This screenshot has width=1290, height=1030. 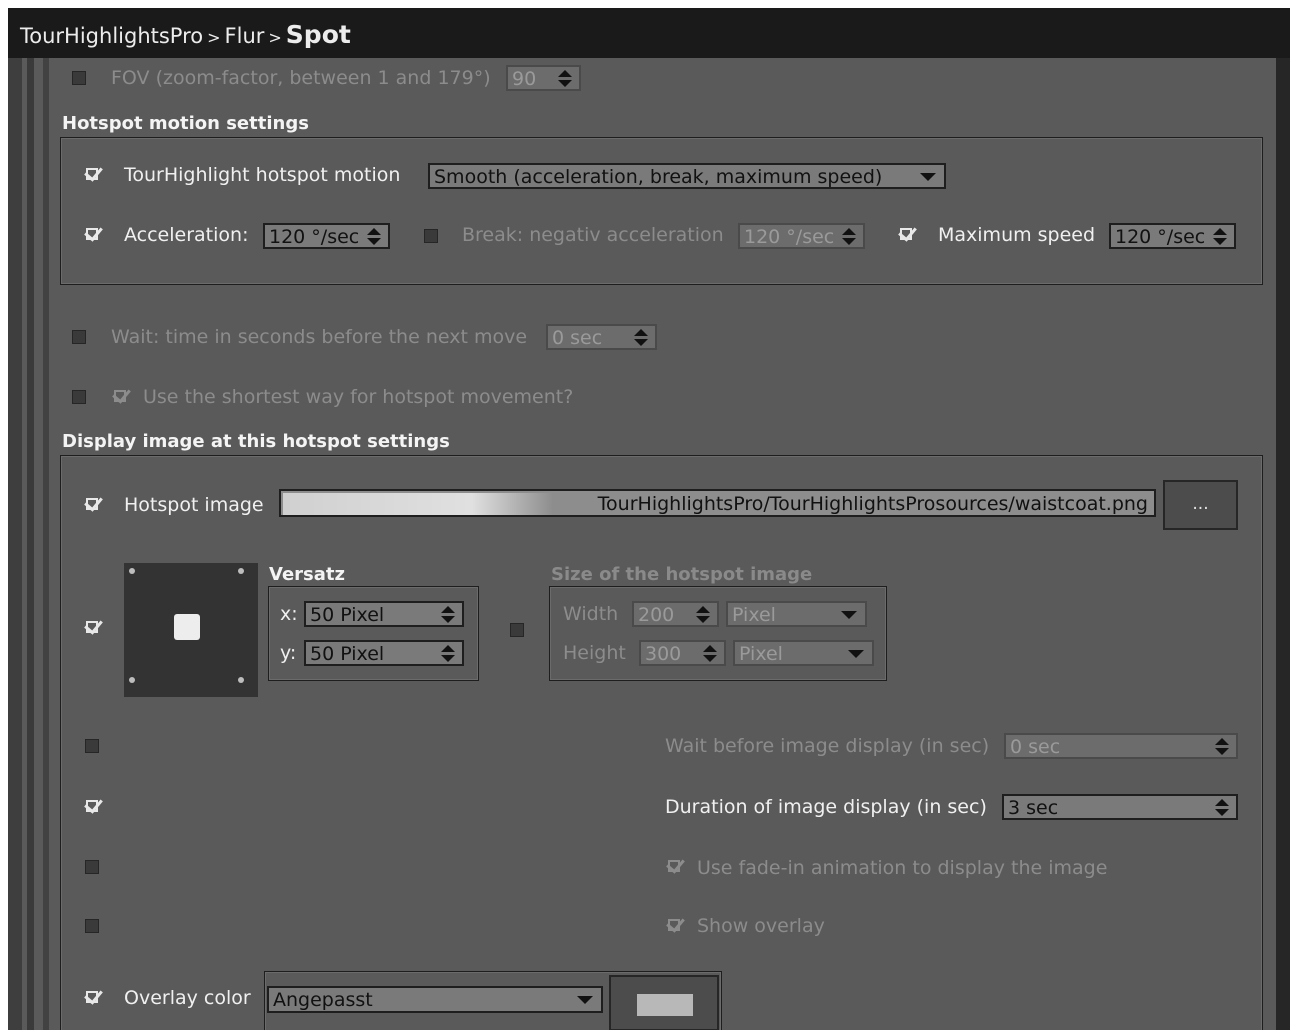 What do you see at coordinates (288, 653) in the screenshot?
I see `versatz-y-label: y:` at bounding box center [288, 653].